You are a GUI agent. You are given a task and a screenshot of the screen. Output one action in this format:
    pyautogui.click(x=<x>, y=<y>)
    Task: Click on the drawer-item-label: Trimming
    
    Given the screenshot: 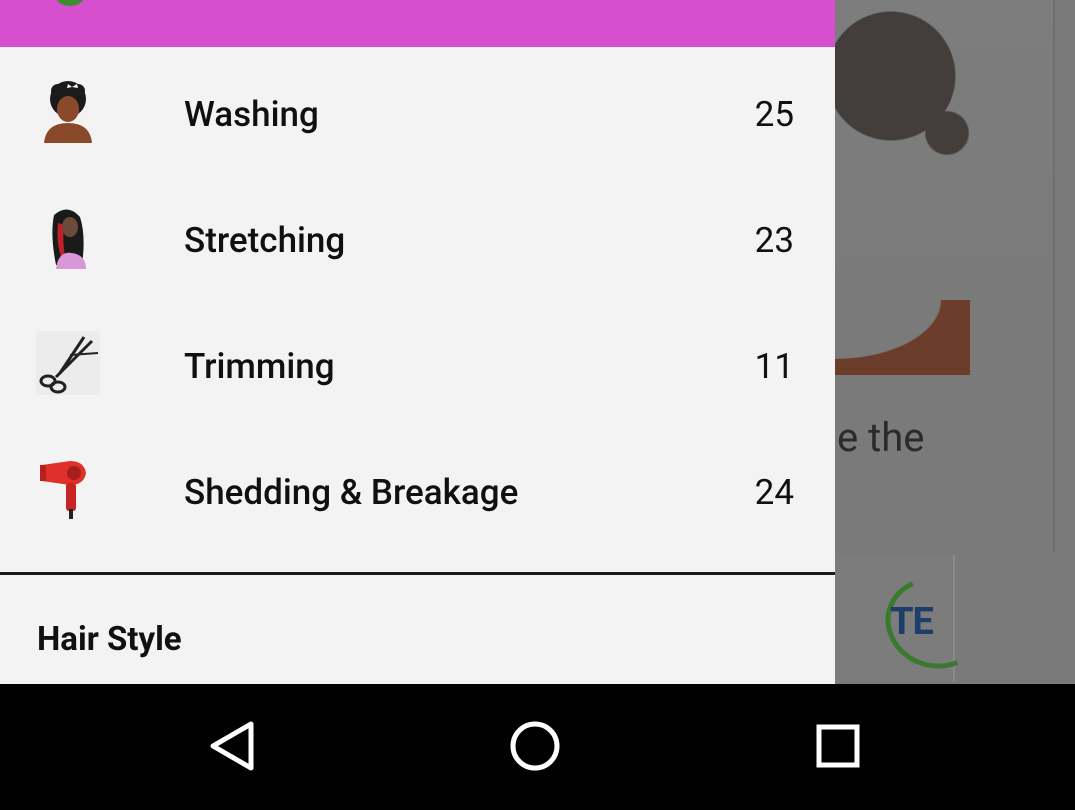 What is the action you would take?
    pyautogui.click(x=259, y=366)
    